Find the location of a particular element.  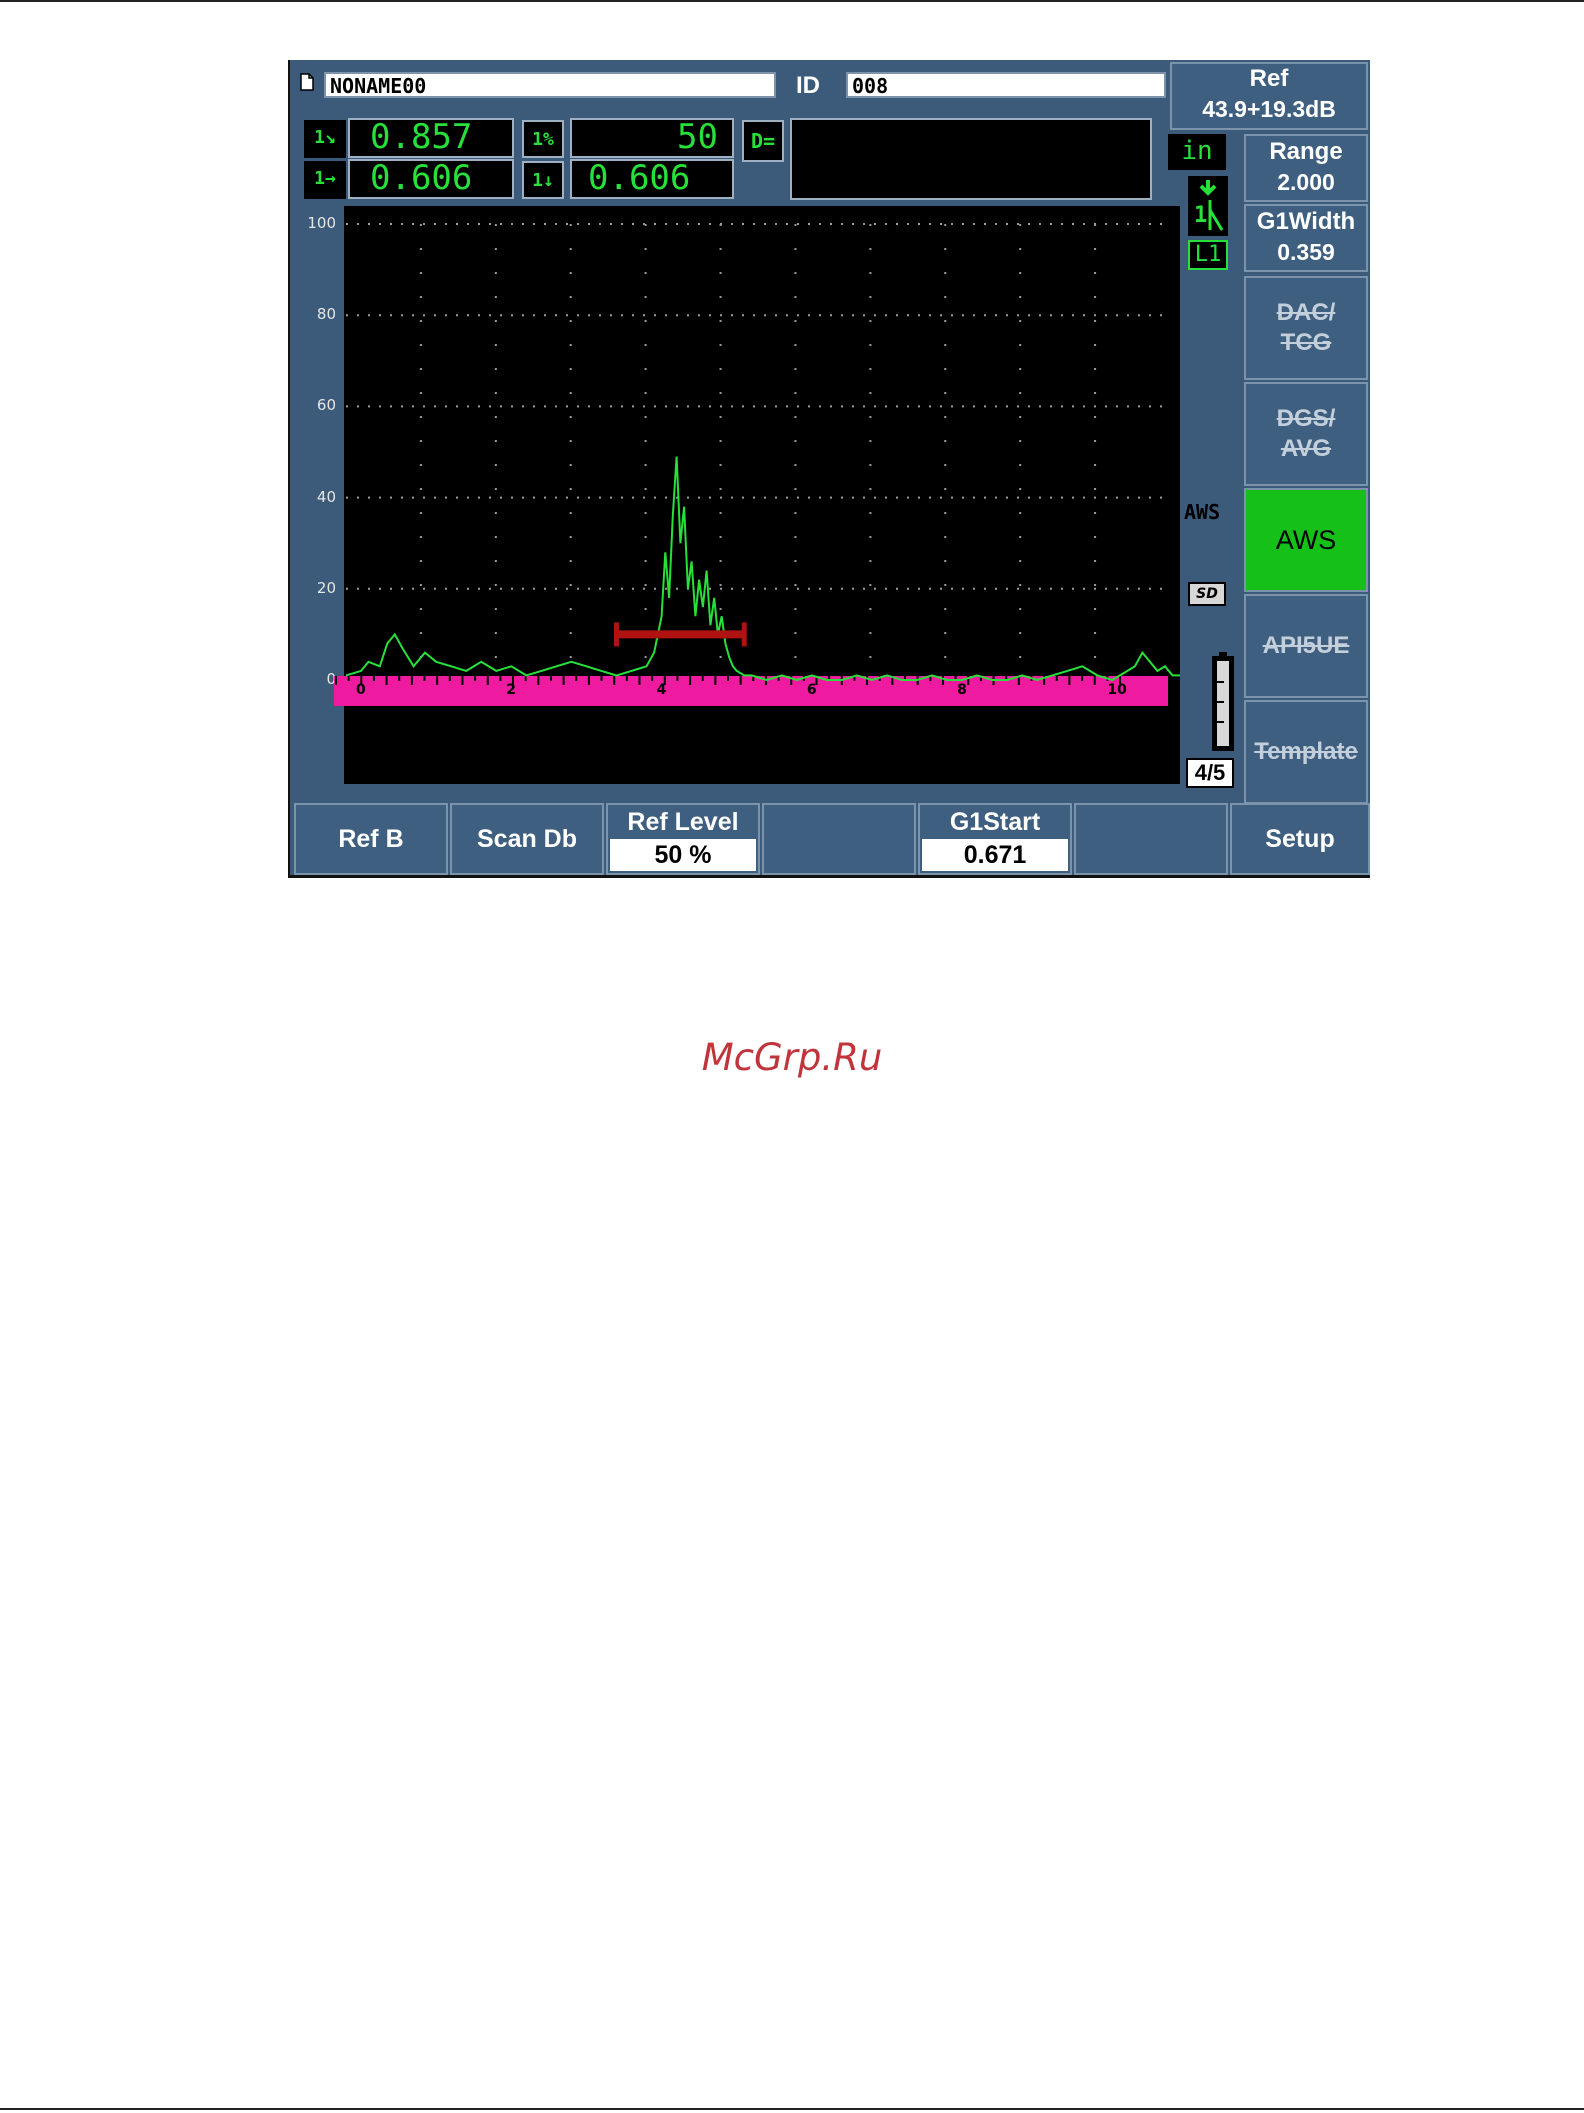

g1start-button: G1Start 0.671 is located at coordinates (995, 839).